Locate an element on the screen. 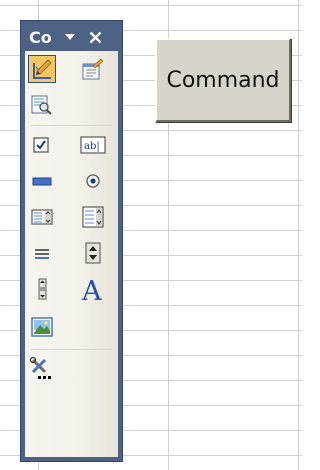  command-button: Command is located at coordinates (223, 80).